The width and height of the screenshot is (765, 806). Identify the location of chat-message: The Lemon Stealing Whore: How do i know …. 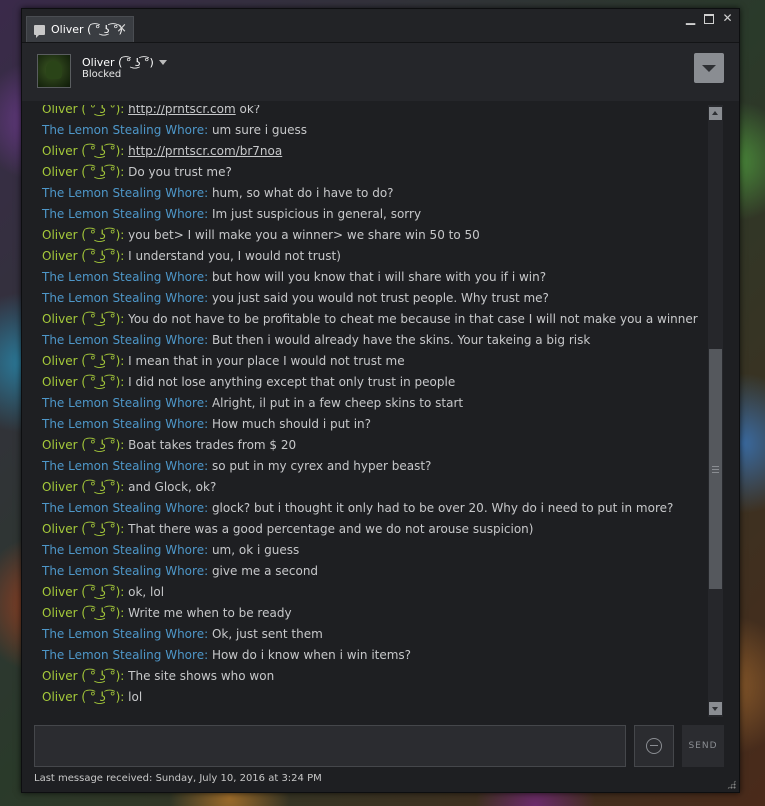
(372, 655).